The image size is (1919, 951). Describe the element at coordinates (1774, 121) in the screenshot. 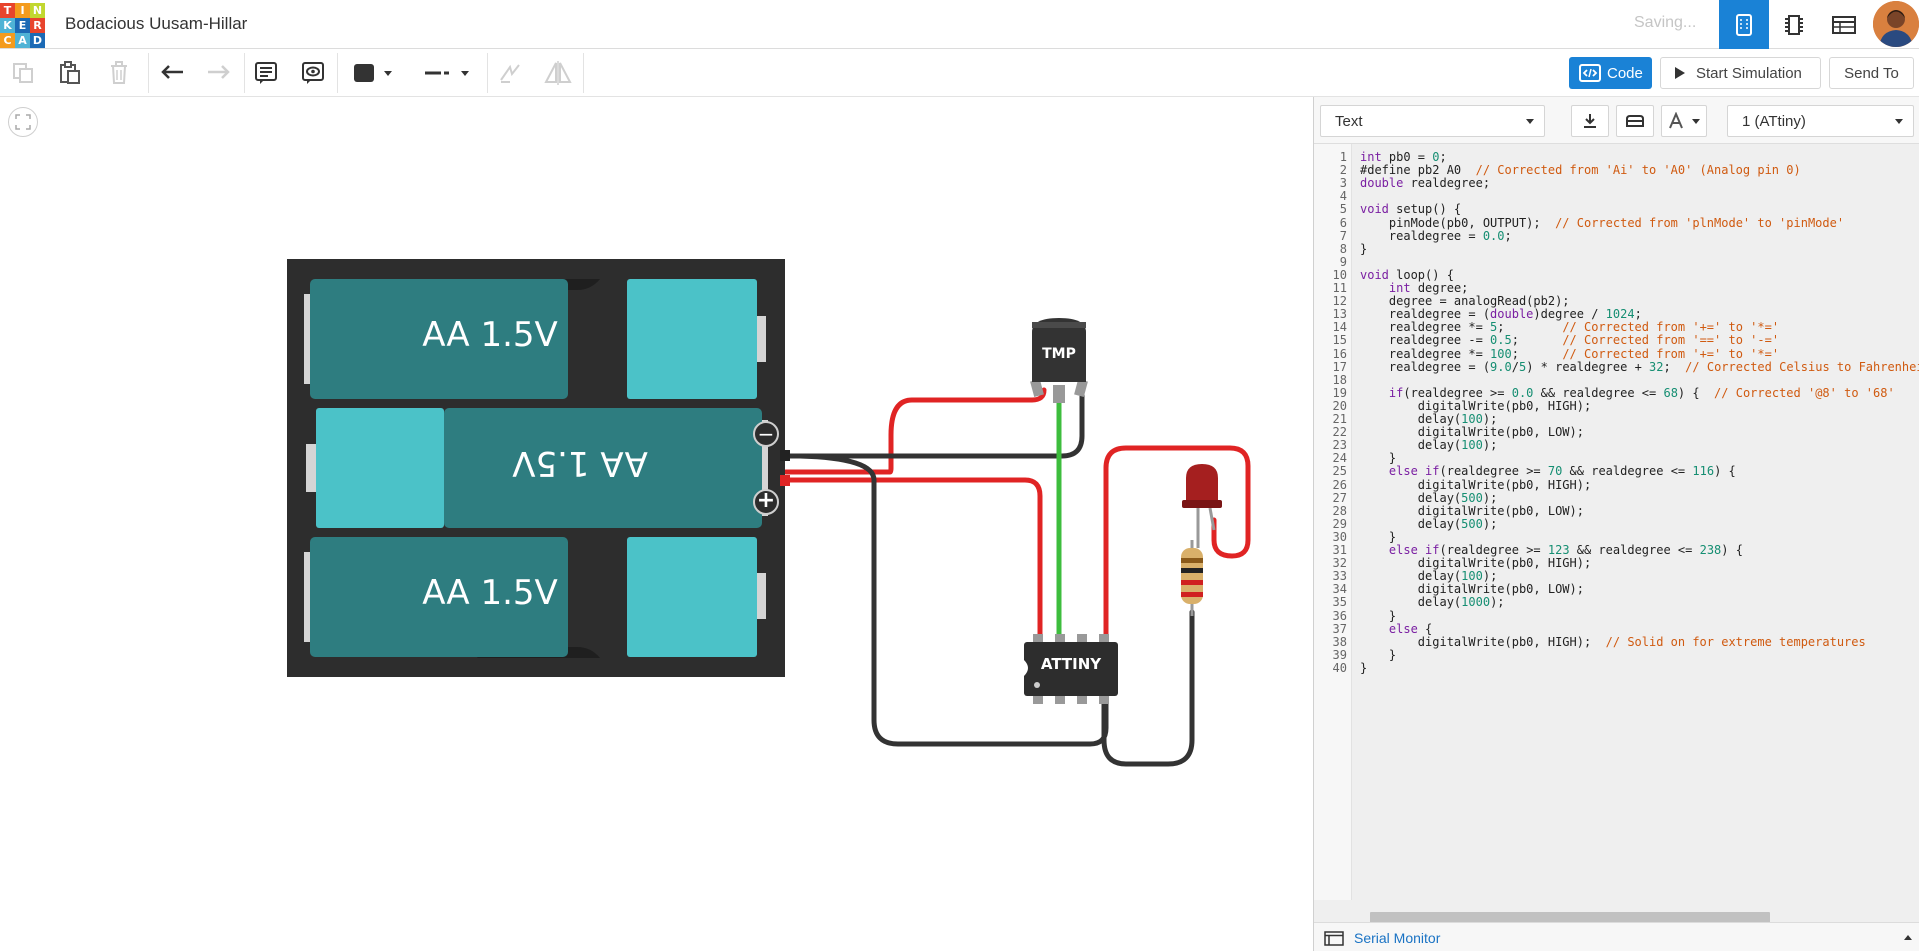

I see `target-device-value: 1 (ATtiny)` at that location.